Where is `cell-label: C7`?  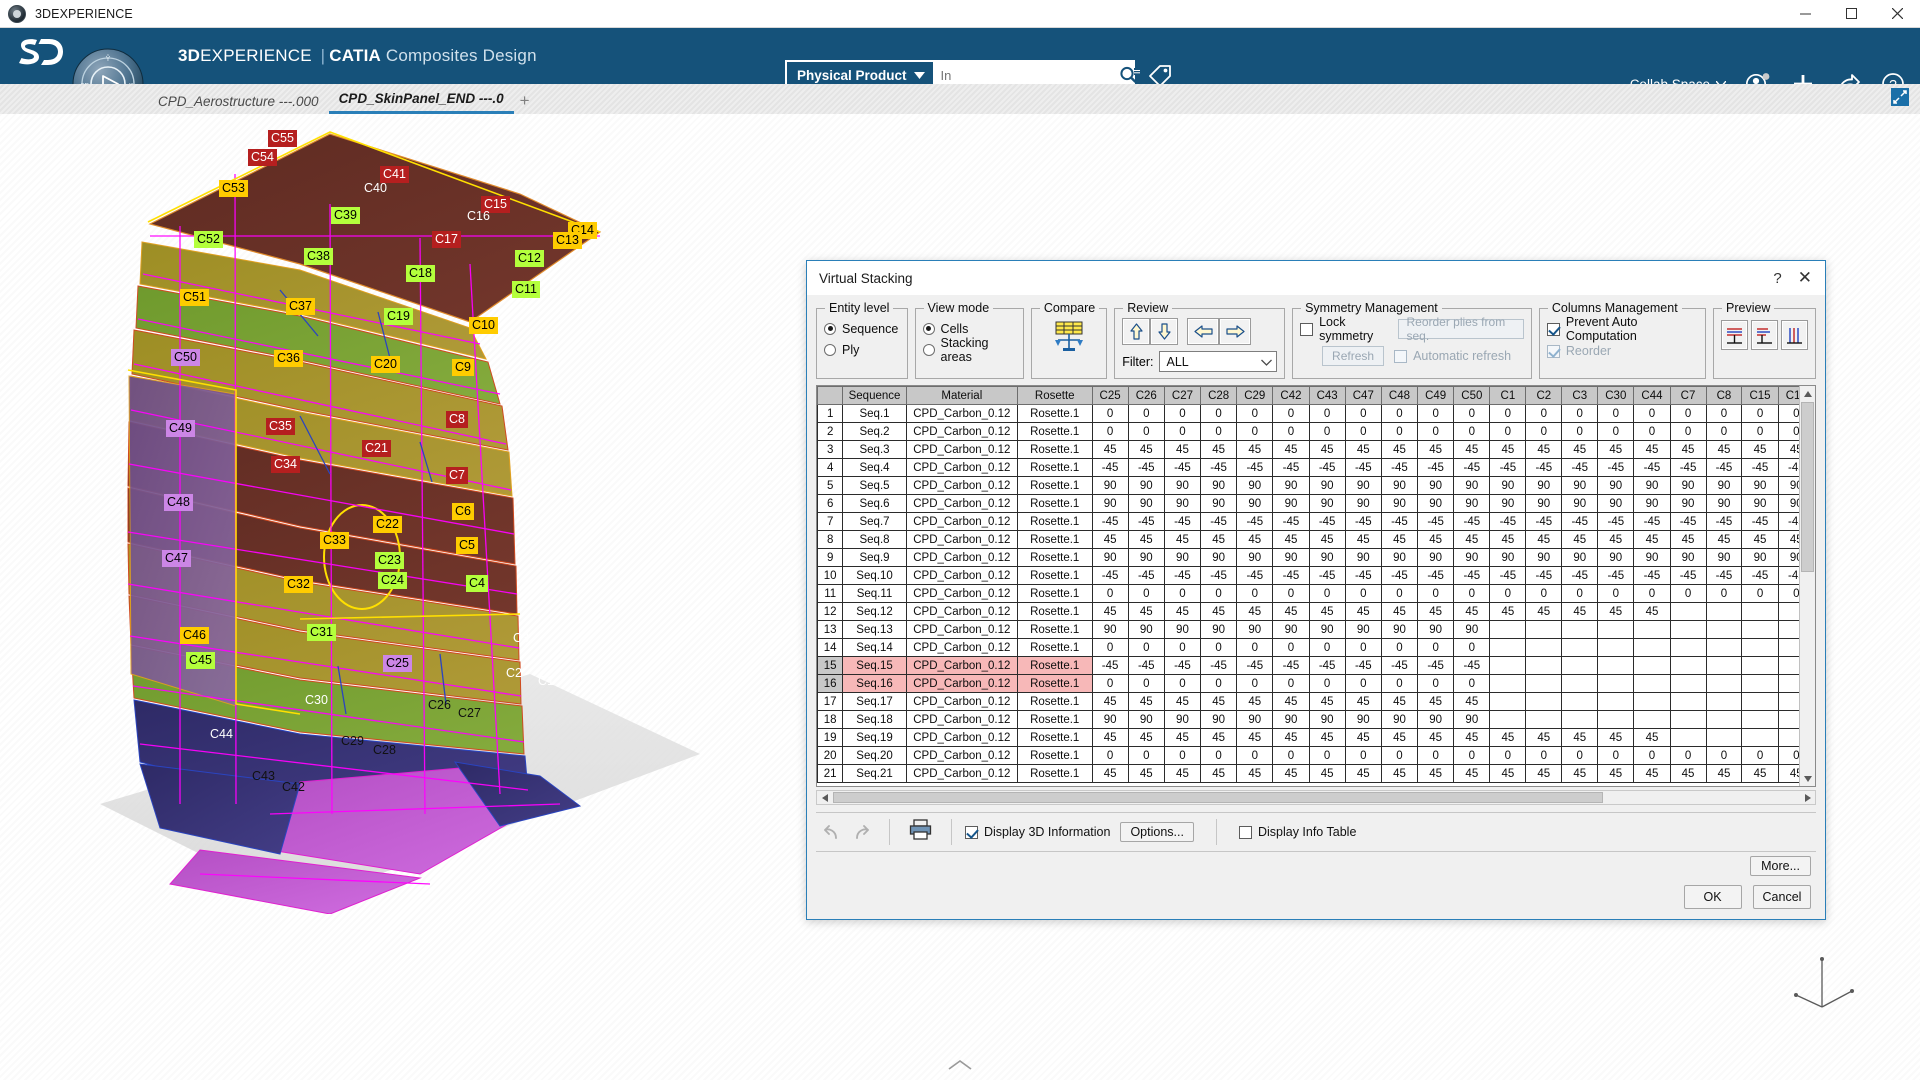 cell-label: C7 is located at coordinates (457, 475).